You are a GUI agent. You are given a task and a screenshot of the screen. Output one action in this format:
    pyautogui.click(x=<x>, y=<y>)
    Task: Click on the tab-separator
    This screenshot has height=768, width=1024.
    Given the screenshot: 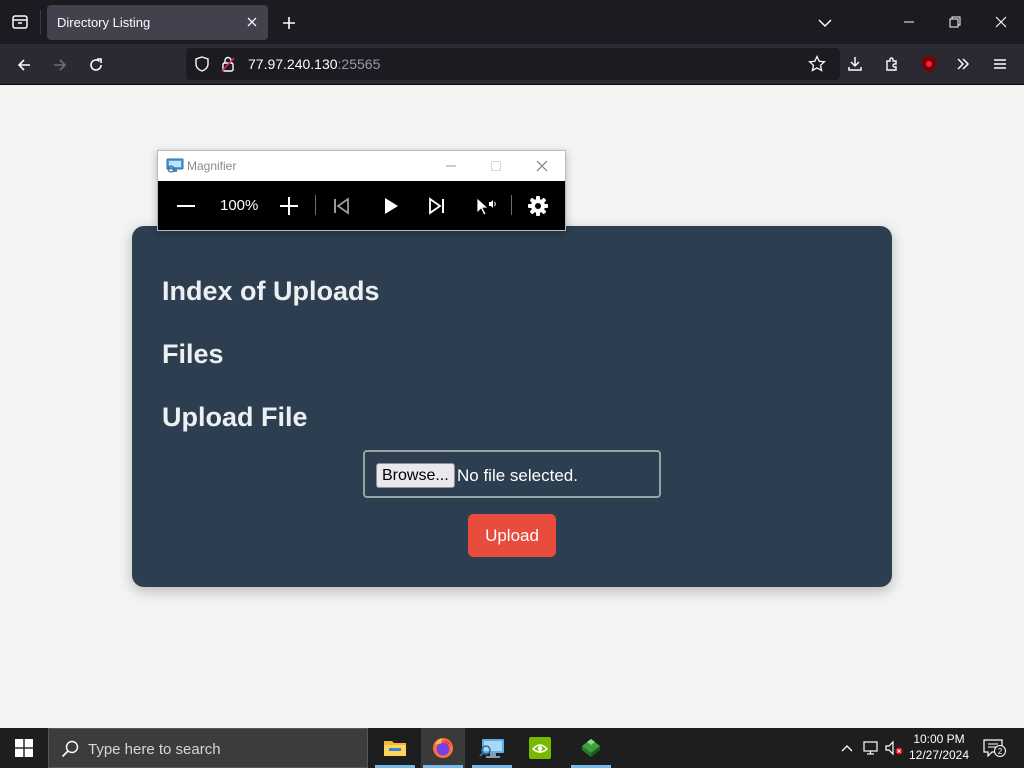 What is the action you would take?
    pyautogui.click(x=40, y=22)
    